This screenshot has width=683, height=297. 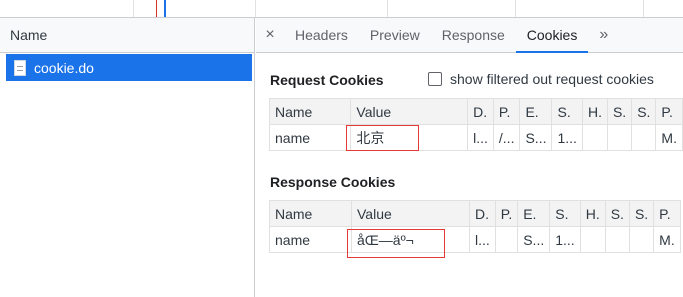 I want to click on filter-checkbox-label: show filtered out request cookies, so click(x=552, y=79).